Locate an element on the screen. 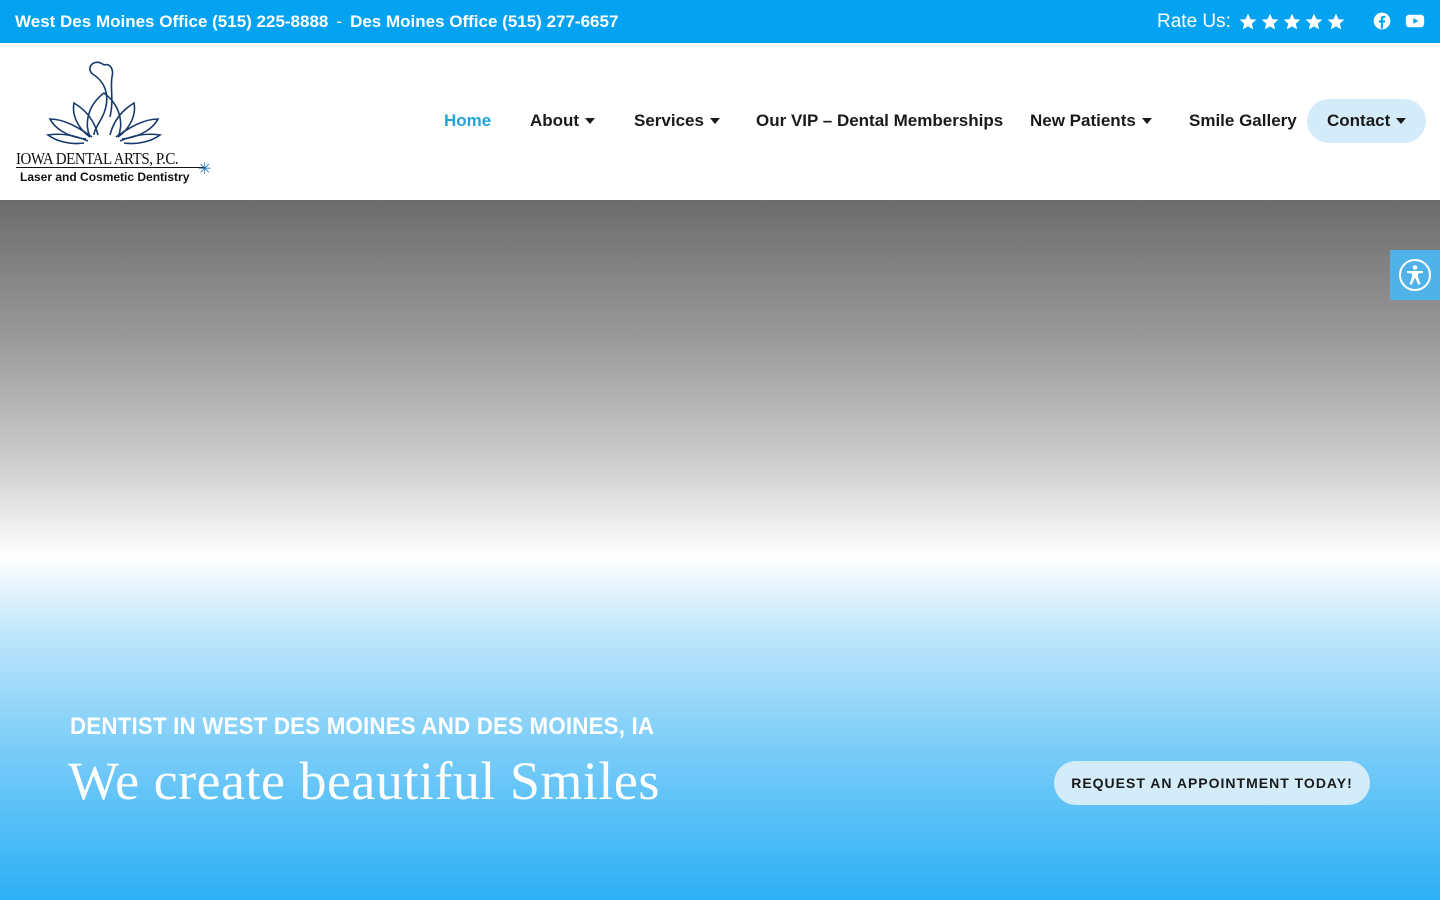 This screenshot has width=1440, height=900. nav-item-vip-memberships: Our VIP – Dental Memberships is located at coordinates (879, 121).